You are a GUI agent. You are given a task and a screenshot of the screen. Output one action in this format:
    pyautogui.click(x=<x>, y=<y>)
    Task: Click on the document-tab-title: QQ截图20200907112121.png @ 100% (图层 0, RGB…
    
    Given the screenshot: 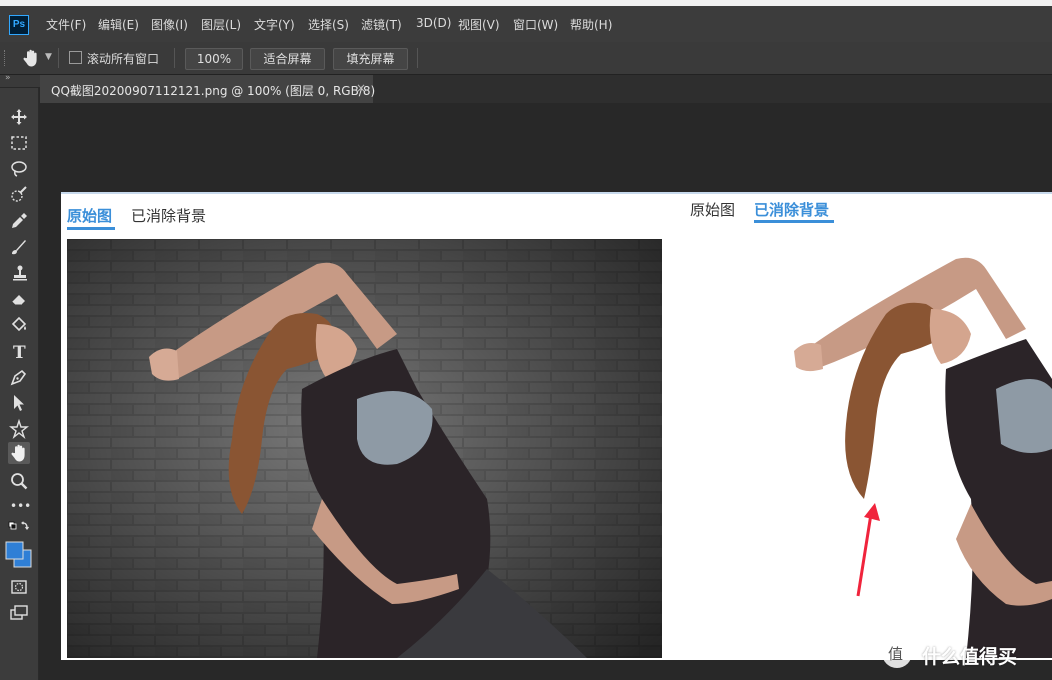 What is the action you would take?
    pyautogui.click(x=213, y=91)
    